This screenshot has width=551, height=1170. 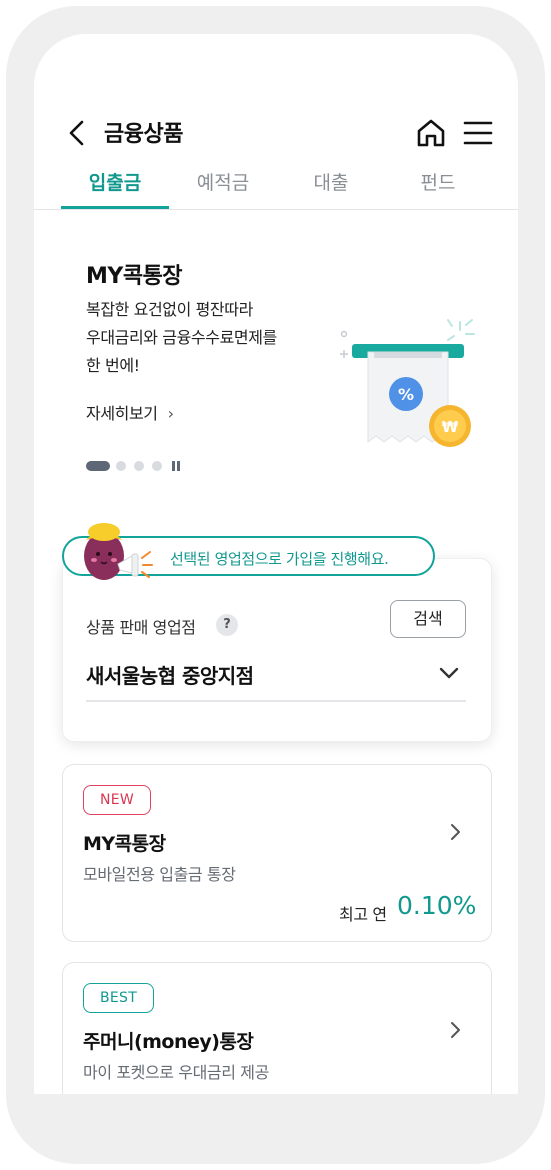 What do you see at coordinates (98, 466) in the screenshot?
I see `pager-dot-active` at bounding box center [98, 466].